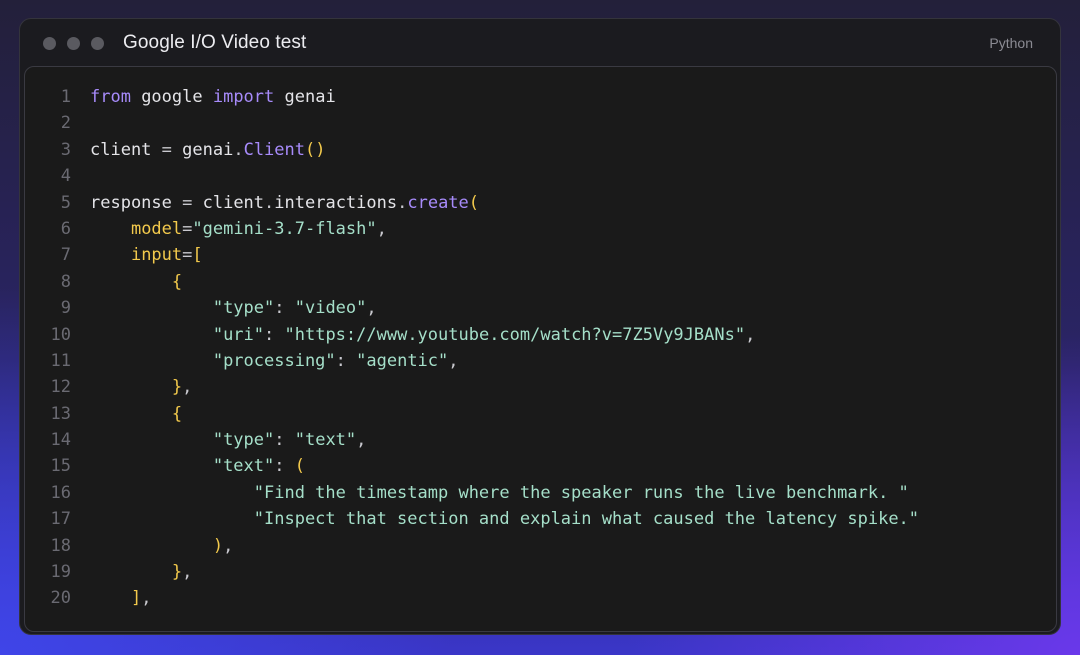  What do you see at coordinates (540, 123) in the screenshot?
I see `code-line: 2` at bounding box center [540, 123].